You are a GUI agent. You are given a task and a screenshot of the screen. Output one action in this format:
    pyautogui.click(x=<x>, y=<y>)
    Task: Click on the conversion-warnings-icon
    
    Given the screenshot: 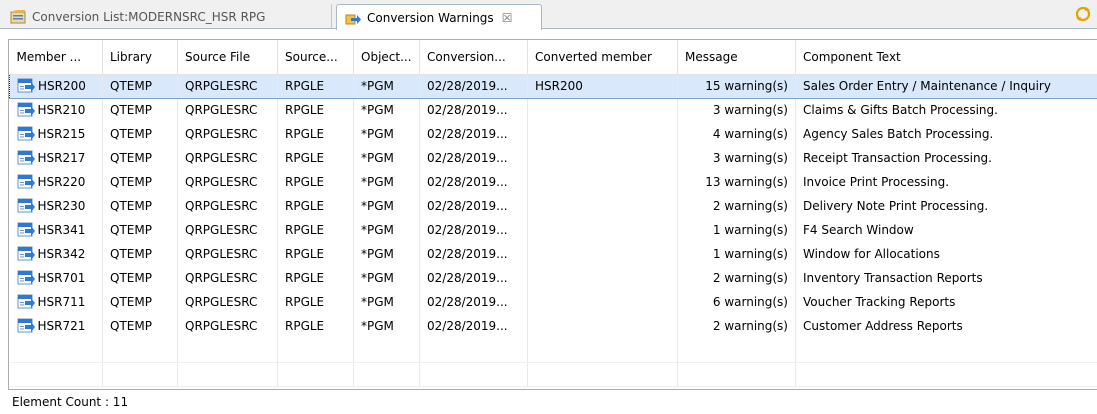 What is the action you would take?
    pyautogui.click(x=353, y=18)
    